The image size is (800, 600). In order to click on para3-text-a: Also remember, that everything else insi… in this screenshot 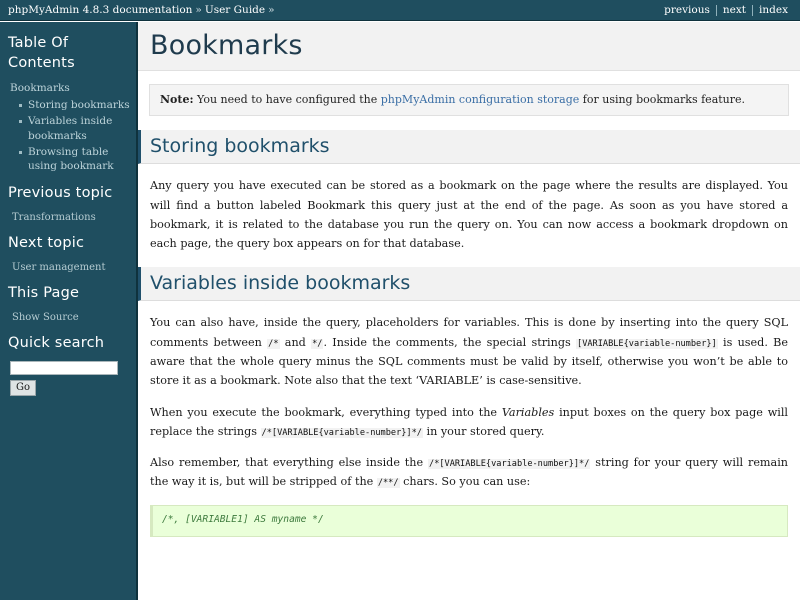, I will do `click(287, 463)`.